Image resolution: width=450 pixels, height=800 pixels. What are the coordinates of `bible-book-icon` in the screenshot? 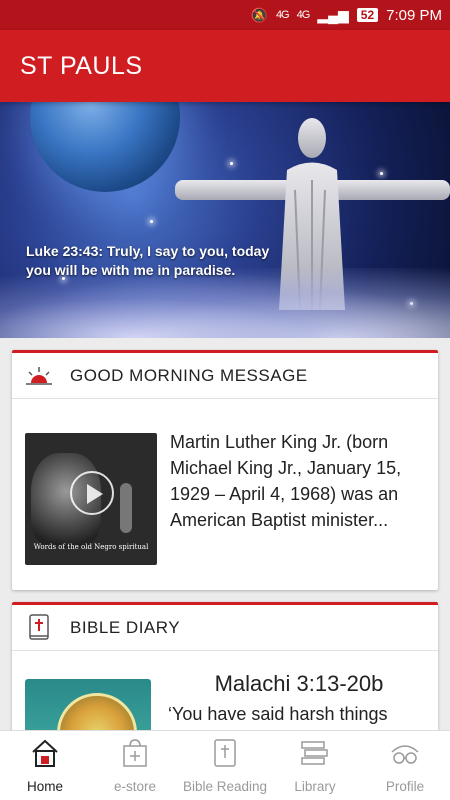 It's located at (39, 628).